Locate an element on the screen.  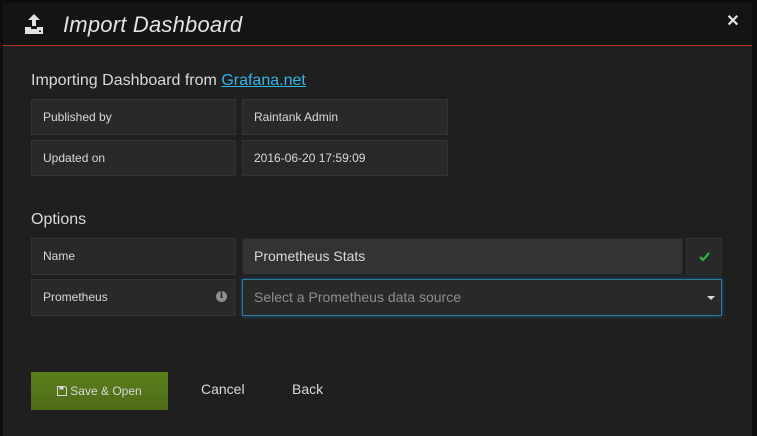
published-by-value: Raintank Admin is located at coordinates (345, 117).